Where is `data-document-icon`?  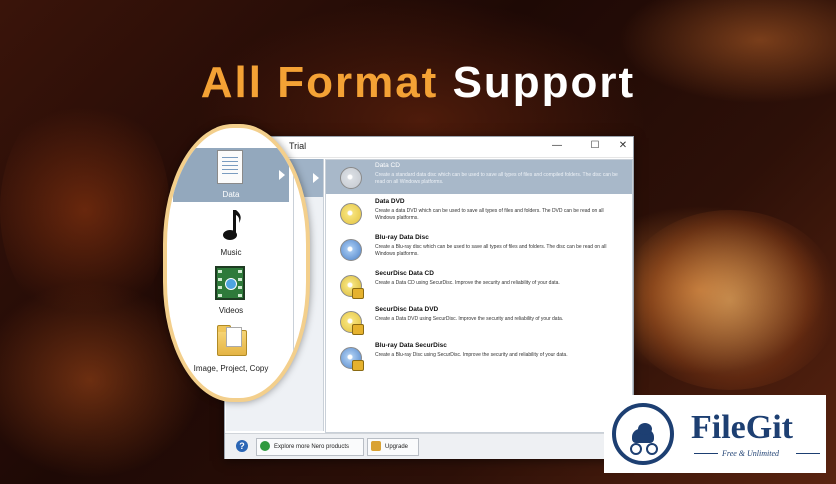 data-document-icon is located at coordinates (230, 167).